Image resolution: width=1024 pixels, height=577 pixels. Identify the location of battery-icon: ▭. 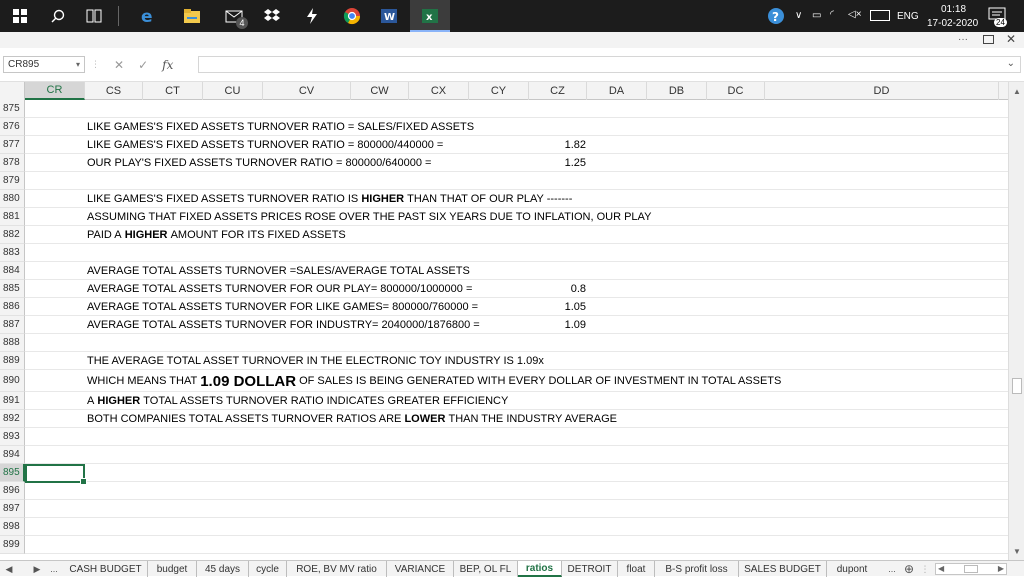
(816, 15).